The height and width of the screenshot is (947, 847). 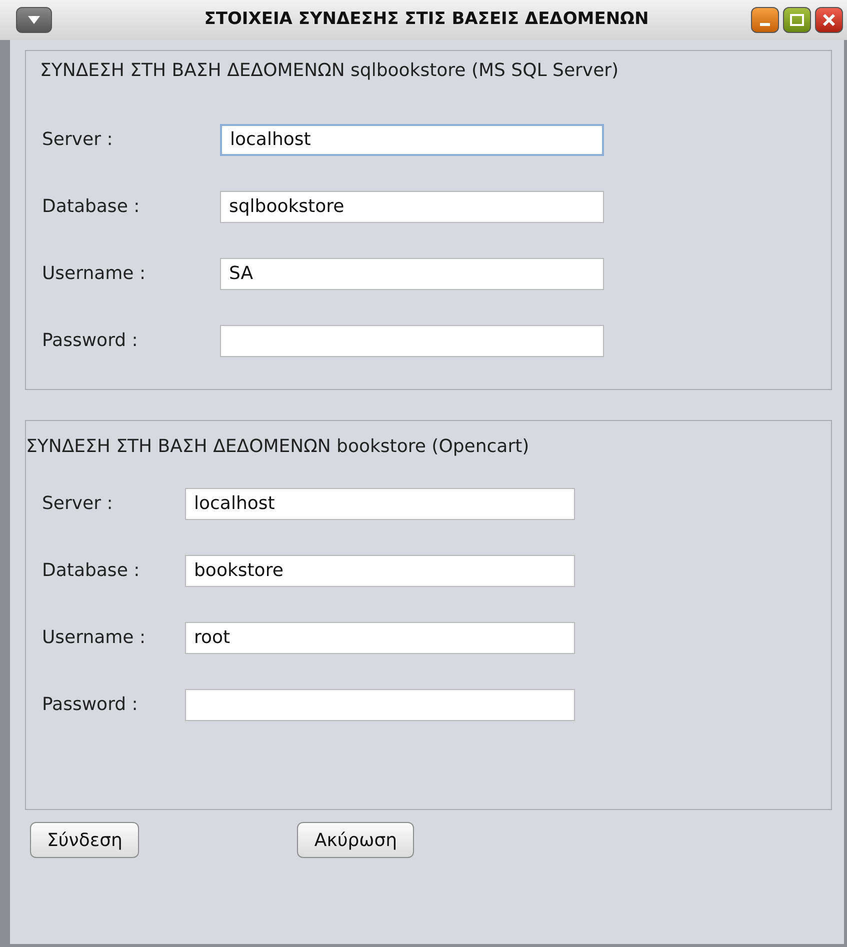 I want to click on dropdown-arrow-icon, so click(x=34, y=20).